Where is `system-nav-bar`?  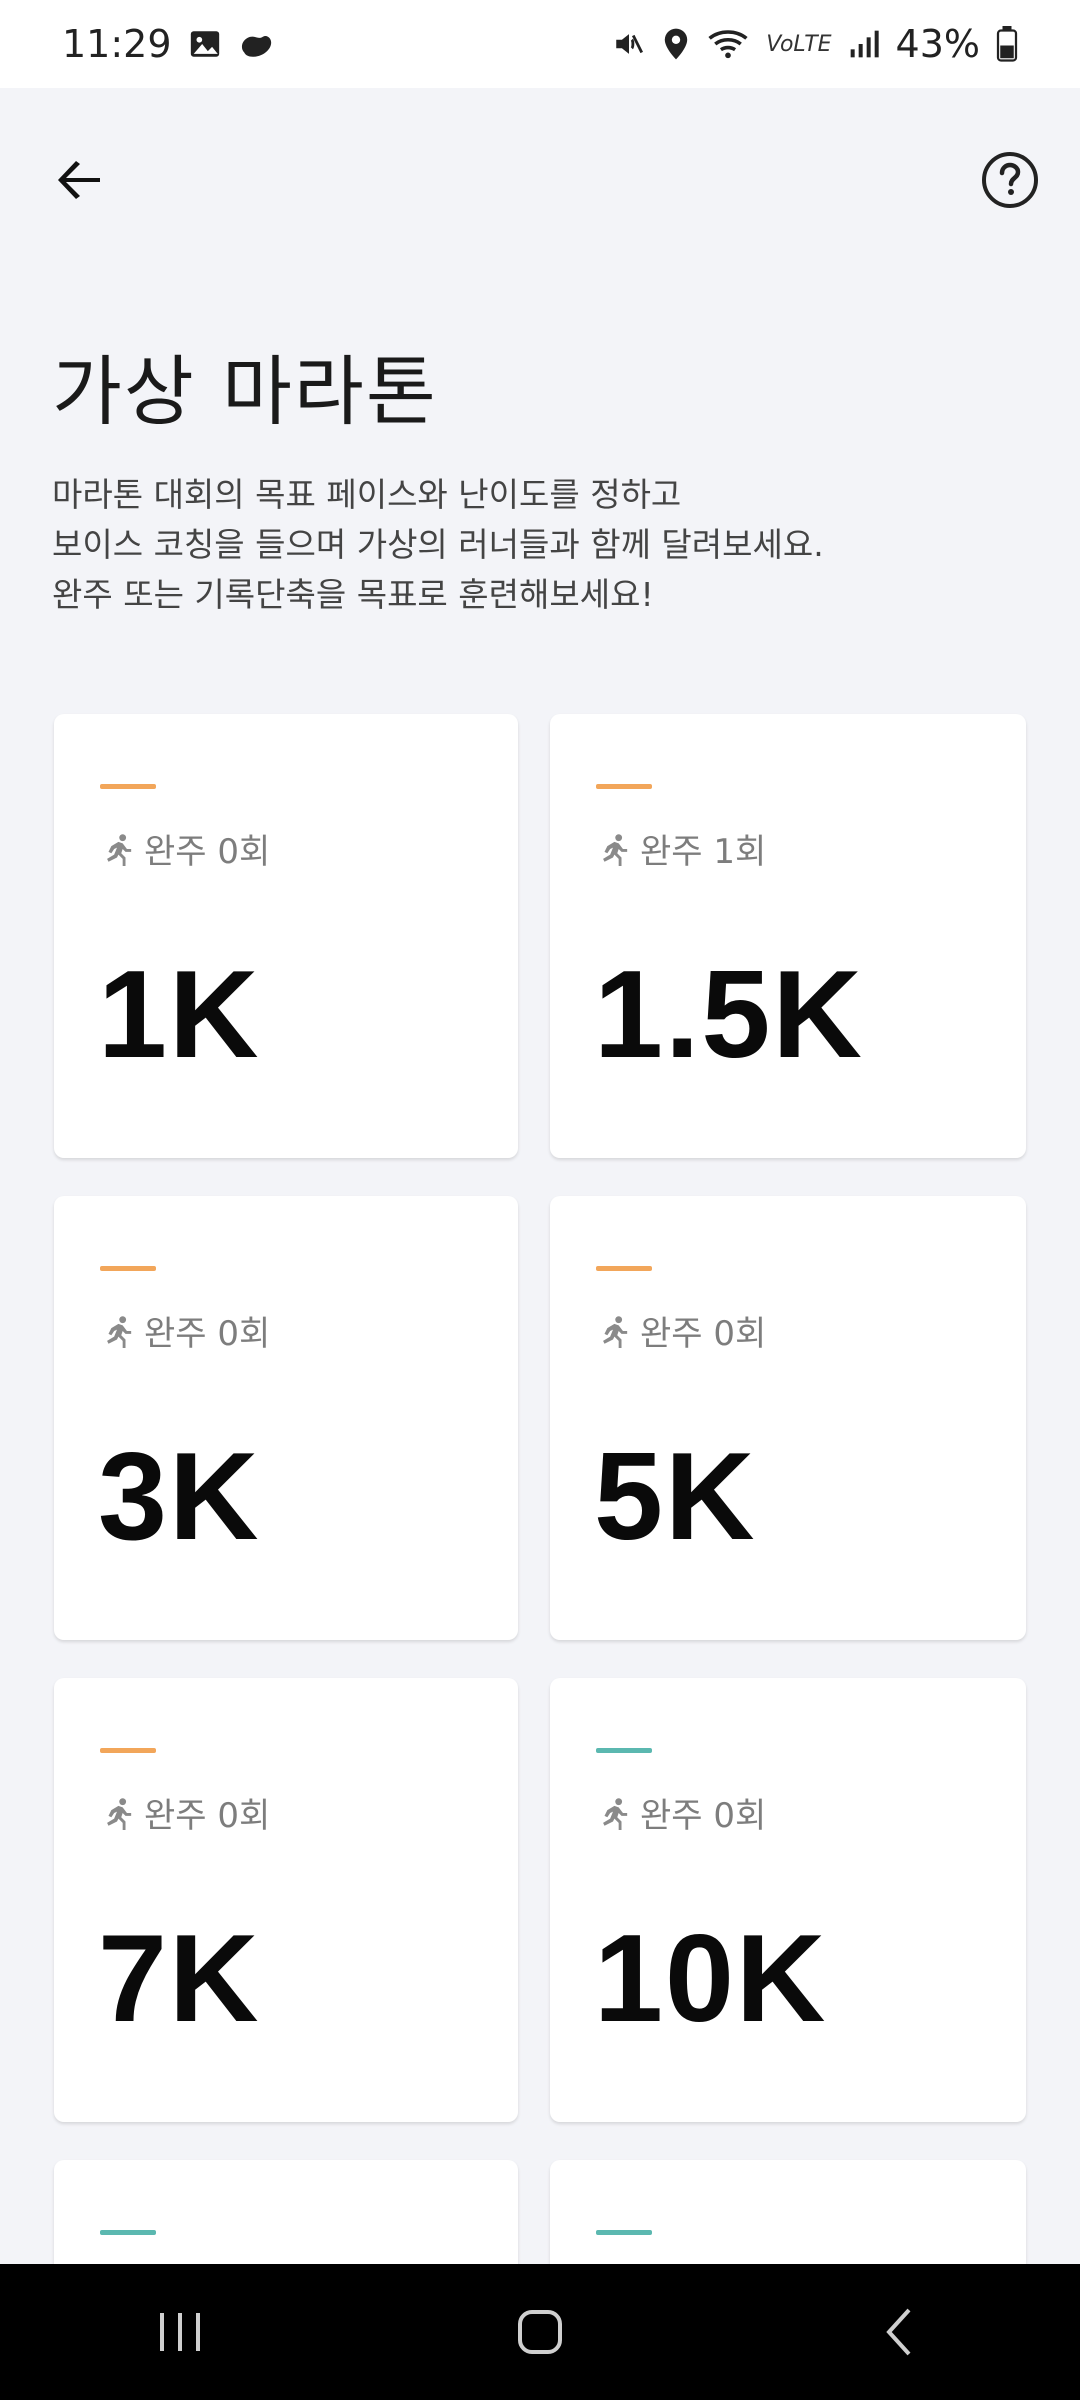 system-nav-bar is located at coordinates (540, 2332).